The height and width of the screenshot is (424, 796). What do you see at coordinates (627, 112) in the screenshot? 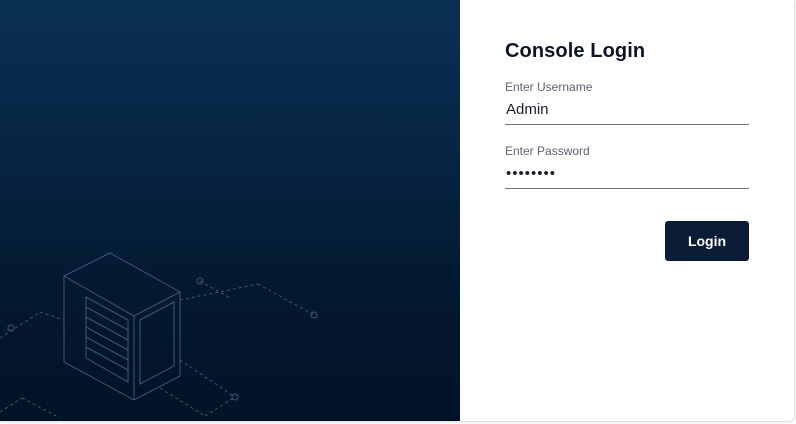
I see `username-input` at bounding box center [627, 112].